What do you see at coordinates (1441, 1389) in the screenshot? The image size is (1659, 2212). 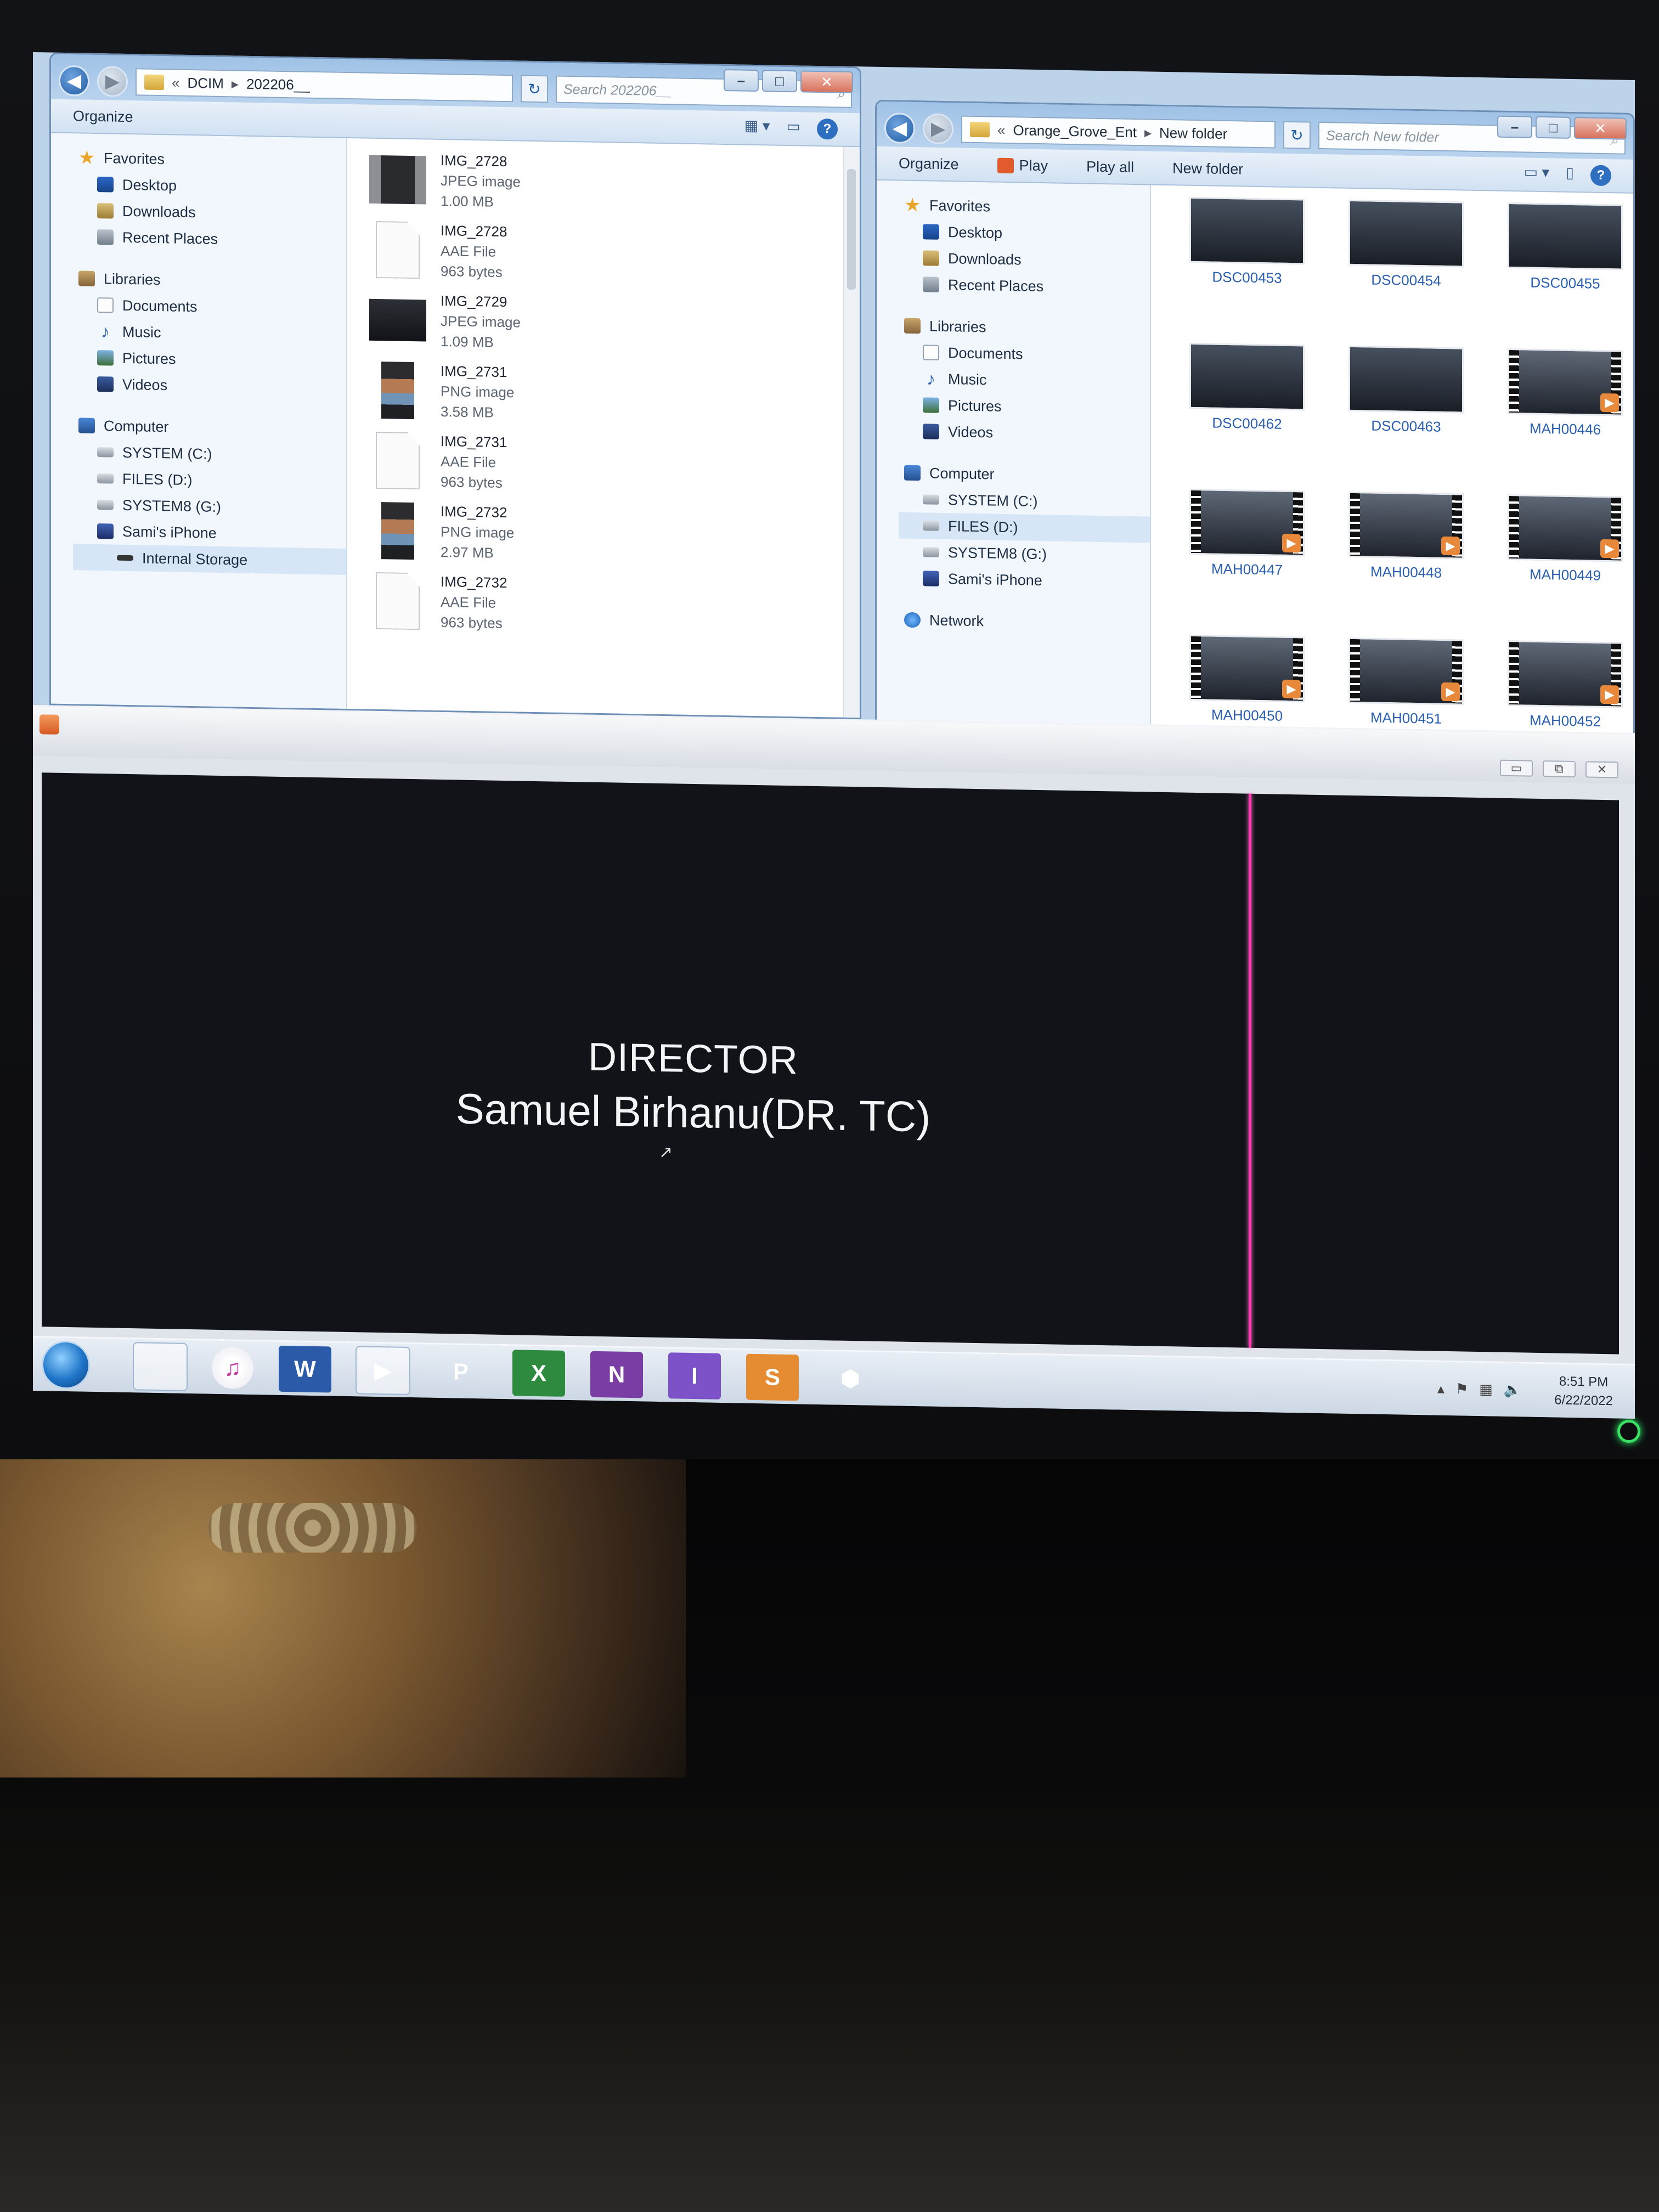 I see `chevron-up-icon: ▴` at bounding box center [1441, 1389].